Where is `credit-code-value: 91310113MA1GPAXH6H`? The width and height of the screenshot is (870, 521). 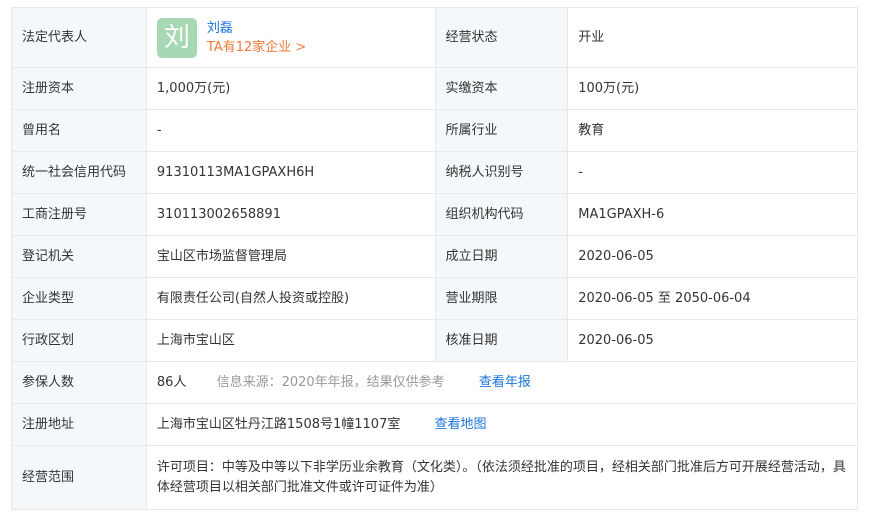
credit-code-value: 91310113MA1GPAXH6H is located at coordinates (290, 172).